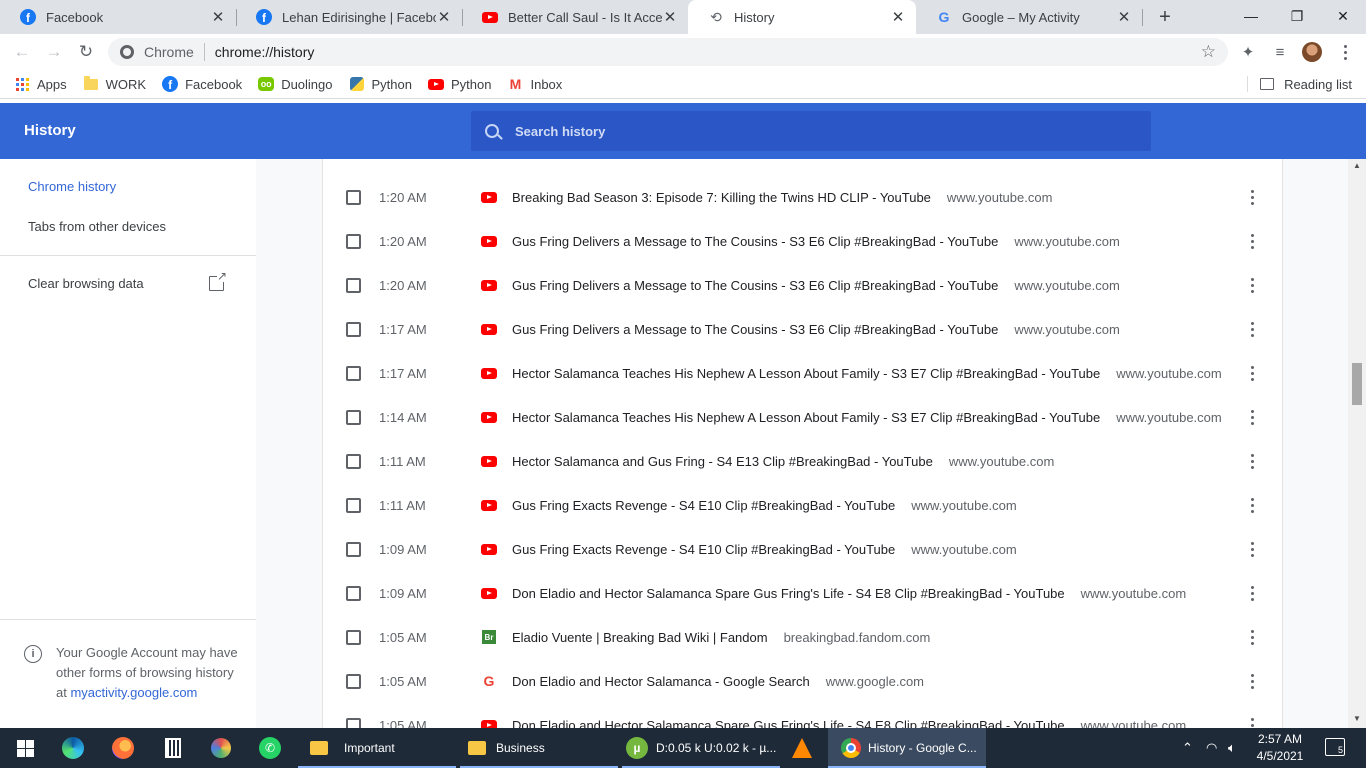  What do you see at coordinates (1297, 16) in the screenshot?
I see `restore-button: ❐` at bounding box center [1297, 16].